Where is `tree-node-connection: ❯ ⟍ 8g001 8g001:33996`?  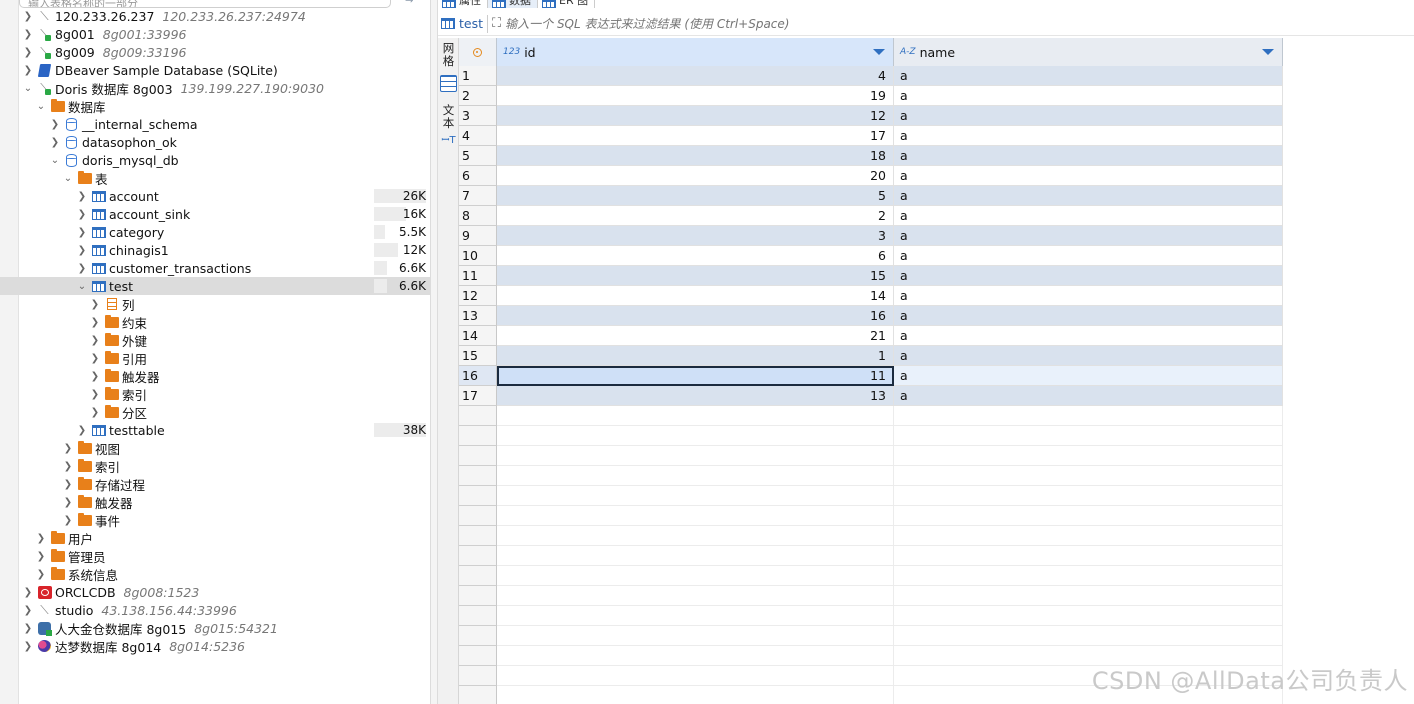
tree-node-connection: ❯ ⟍ 8g001 8g001:33996 is located at coordinates (215, 34).